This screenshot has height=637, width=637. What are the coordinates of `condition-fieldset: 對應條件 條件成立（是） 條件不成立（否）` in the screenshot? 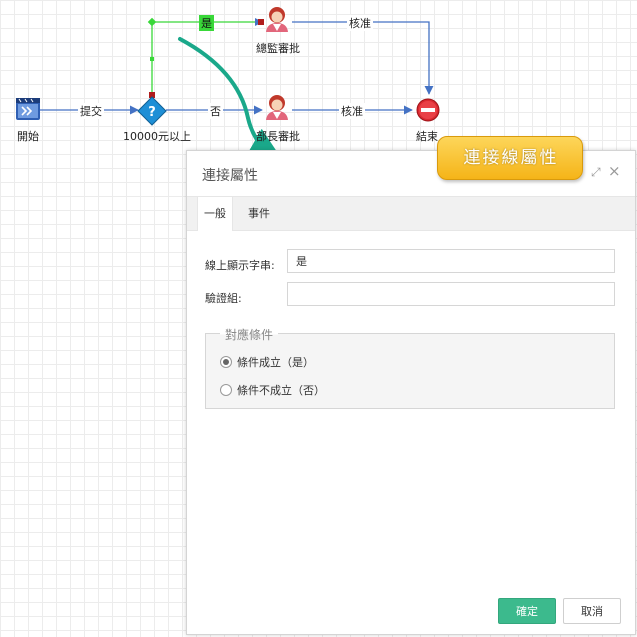 It's located at (410, 367).